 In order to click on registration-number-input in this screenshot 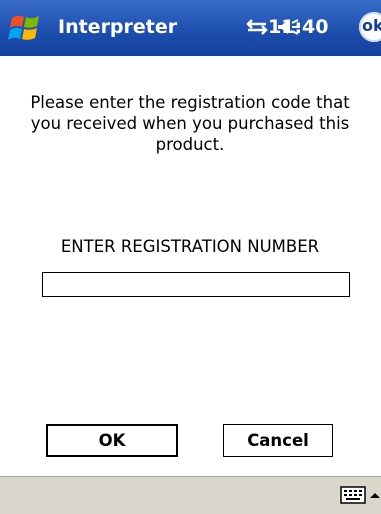, I will do `click(196, 284)`.